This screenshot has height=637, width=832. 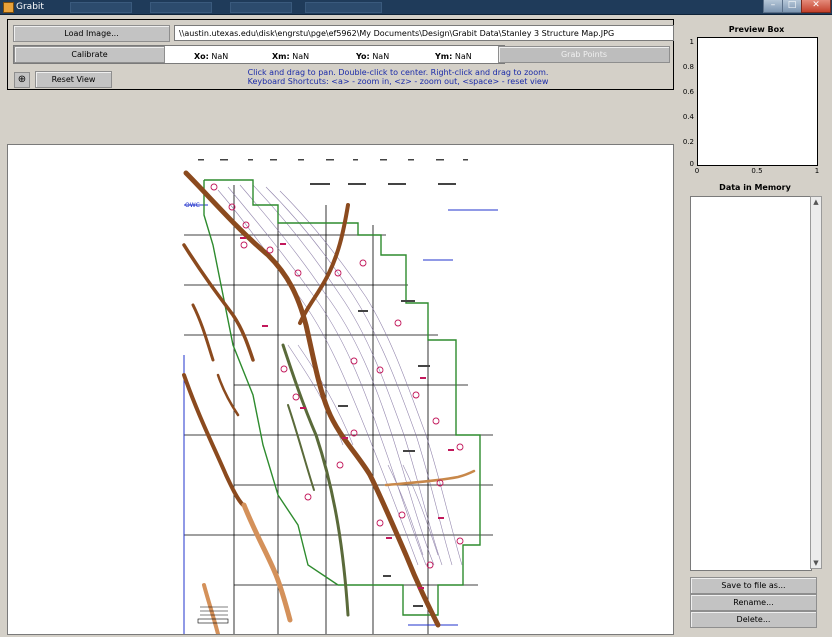 I want to click on ym-readout: Ym: NaN, so click(x=453, y=56).